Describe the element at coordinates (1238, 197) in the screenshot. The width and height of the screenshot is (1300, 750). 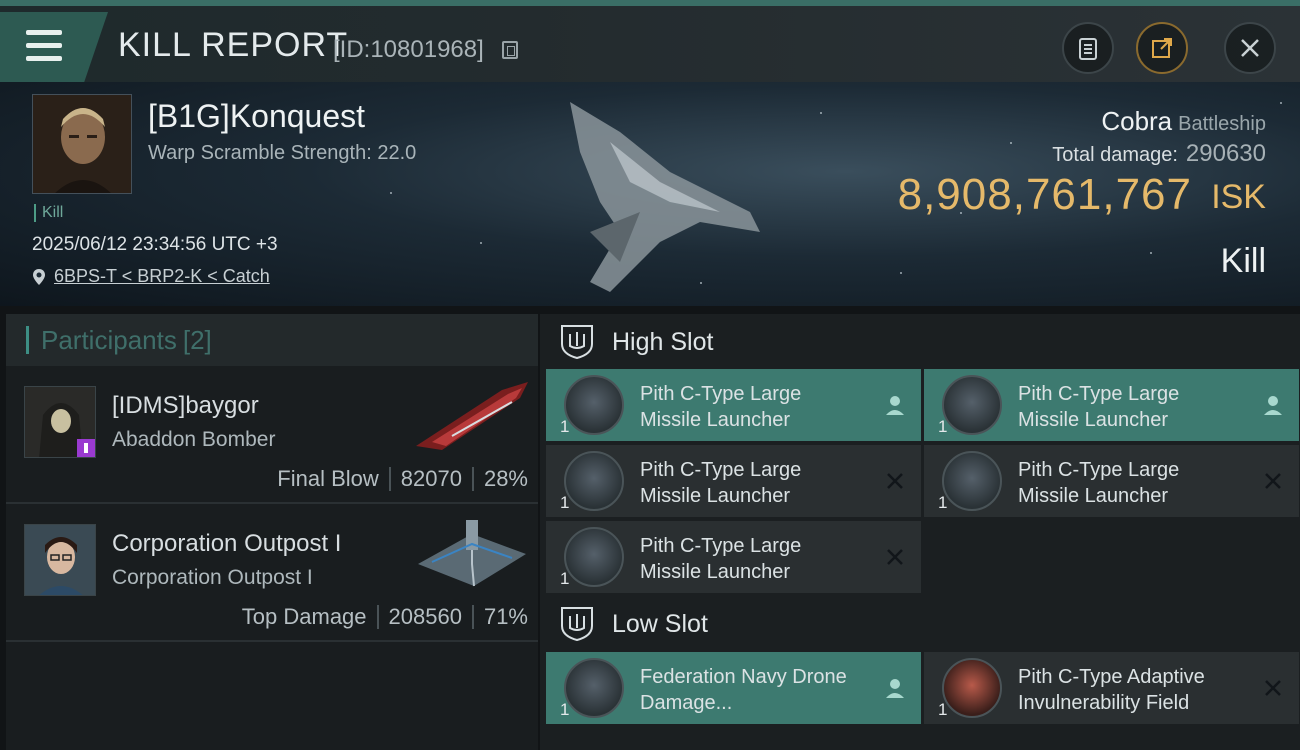
I see `isk-label: ISK` at that location.